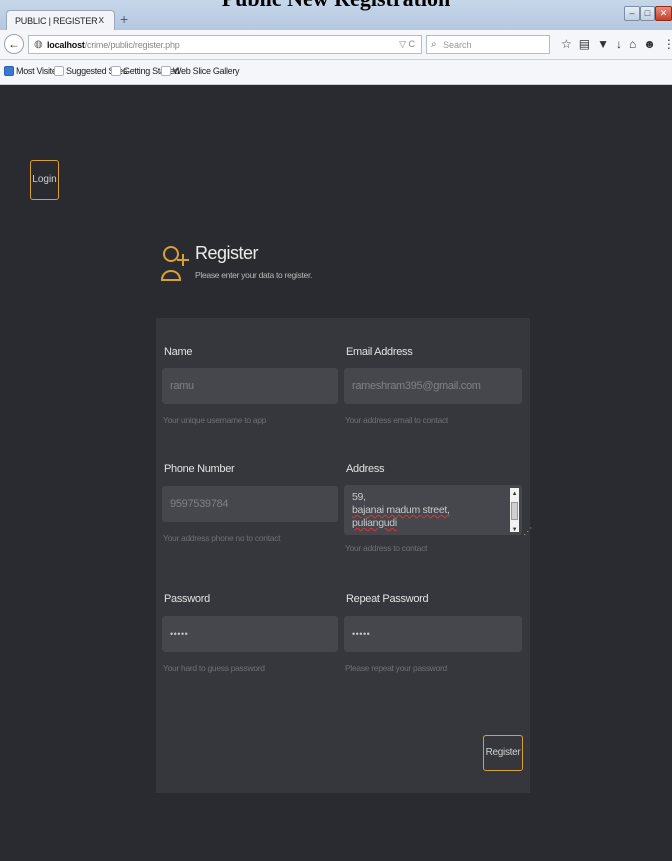  What do you see at coordinates (379, 352) in the screenshot?
I see `email-label: Email Address` at bounding box center [379, 352].